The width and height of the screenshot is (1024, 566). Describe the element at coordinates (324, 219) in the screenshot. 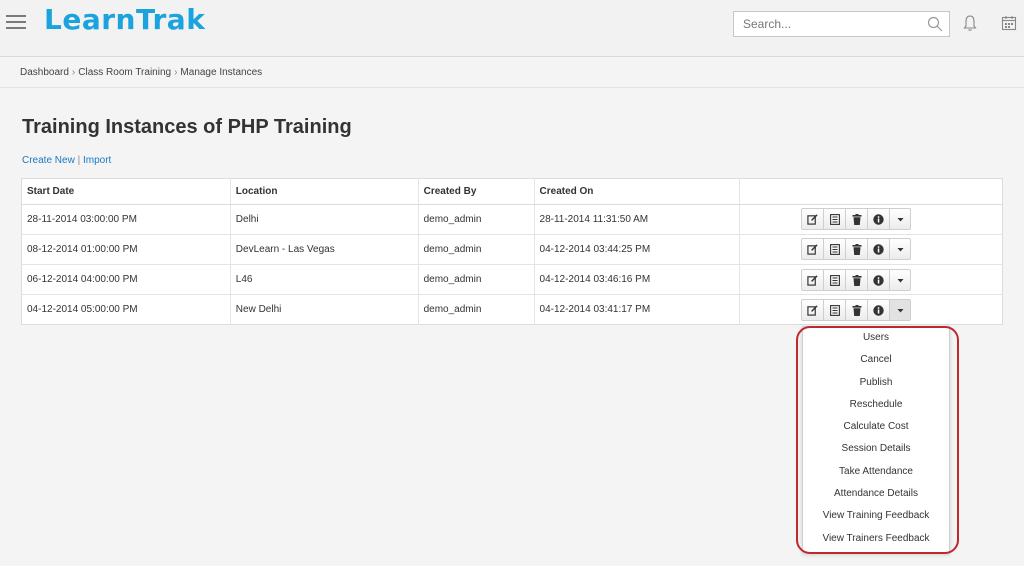

I see `cell-location: Delhi` at that location.